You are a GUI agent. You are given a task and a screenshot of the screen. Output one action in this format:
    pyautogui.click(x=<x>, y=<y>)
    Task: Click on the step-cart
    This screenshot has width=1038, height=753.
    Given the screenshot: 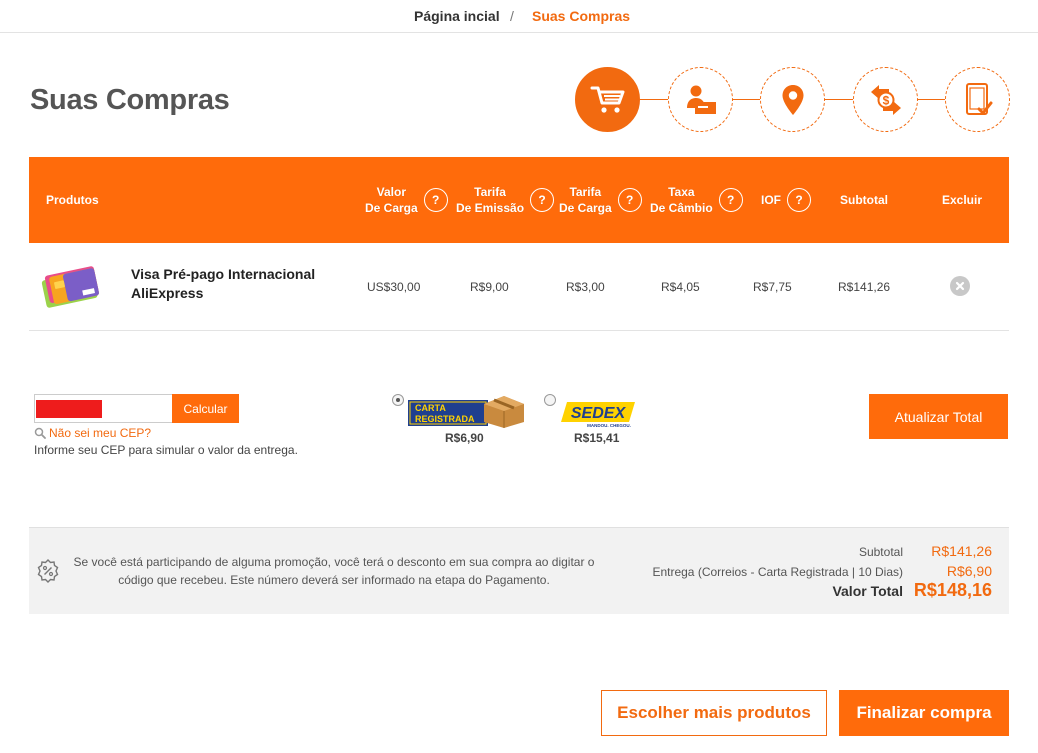 What is the action you would take?
    pyautogui.click(x=607, y=99)
    